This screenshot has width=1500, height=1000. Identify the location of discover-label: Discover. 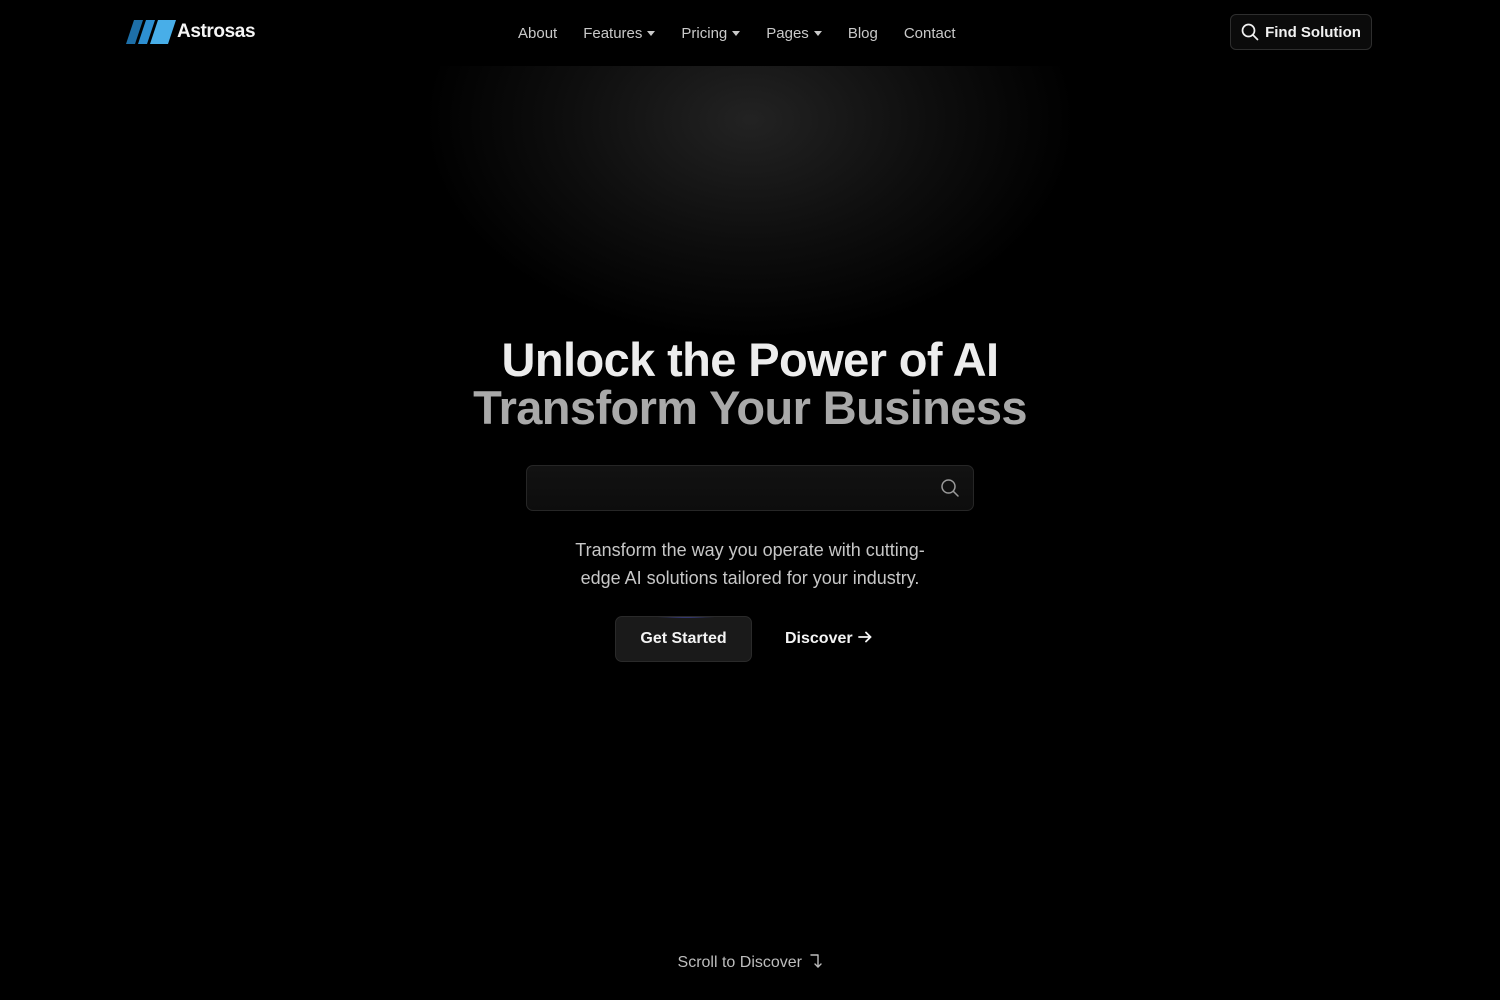
(819, 638).